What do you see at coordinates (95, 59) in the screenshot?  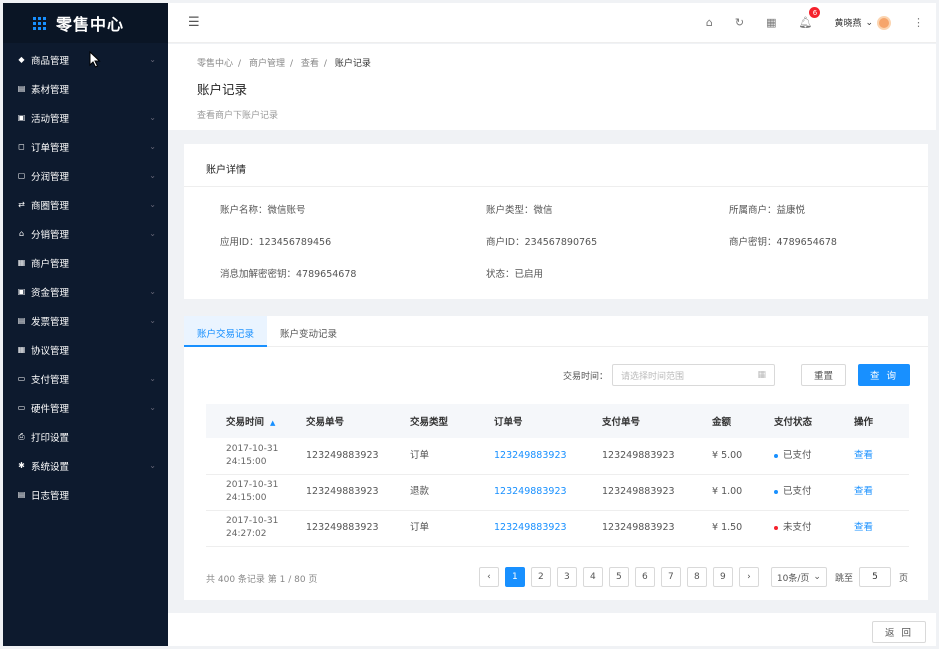 I see `mouse-cursor-icon` at bounding box center [95, 59].